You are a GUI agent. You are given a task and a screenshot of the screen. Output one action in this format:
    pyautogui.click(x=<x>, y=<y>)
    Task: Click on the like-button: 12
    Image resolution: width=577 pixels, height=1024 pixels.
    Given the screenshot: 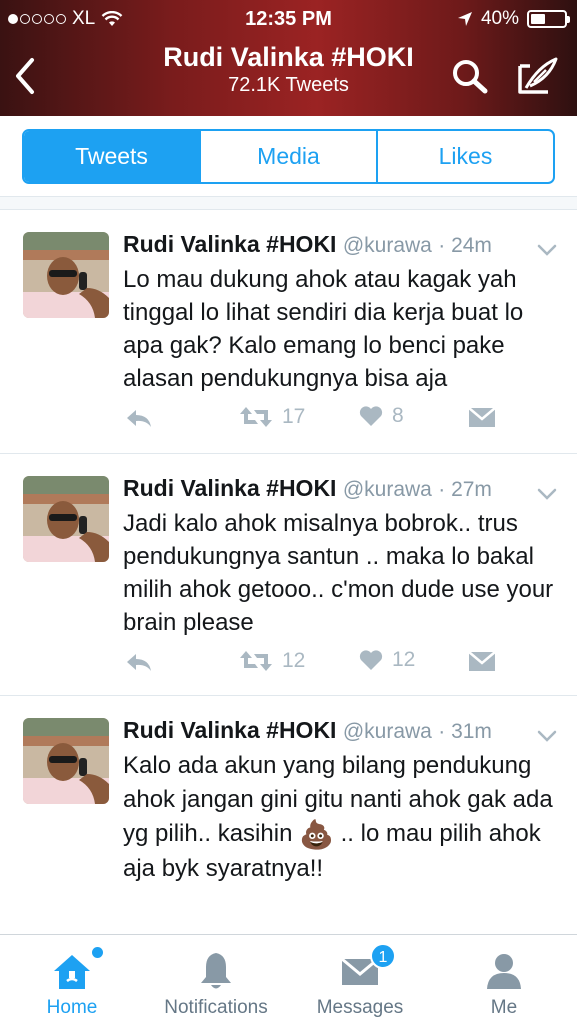 What is the action you would take?
    pyautogui.click(x=386, y=660)
    